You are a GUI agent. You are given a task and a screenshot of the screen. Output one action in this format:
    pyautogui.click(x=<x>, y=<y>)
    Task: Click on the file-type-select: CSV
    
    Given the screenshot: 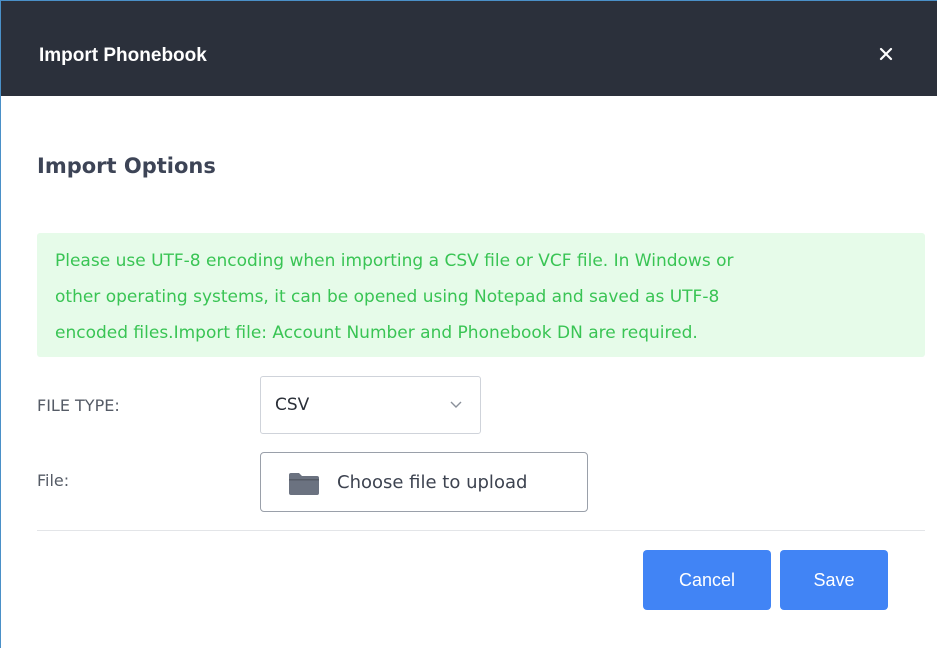 What is the action you would take?
    pyautogui.click(x=370, y=405)
    